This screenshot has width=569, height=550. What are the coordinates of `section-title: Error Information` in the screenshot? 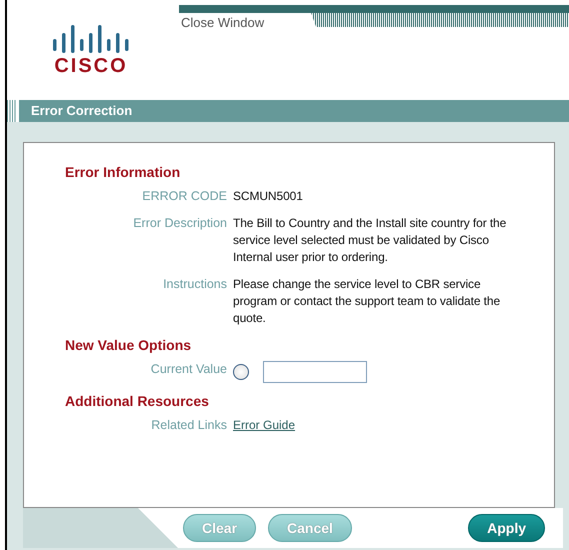 It's located at (122, 172).